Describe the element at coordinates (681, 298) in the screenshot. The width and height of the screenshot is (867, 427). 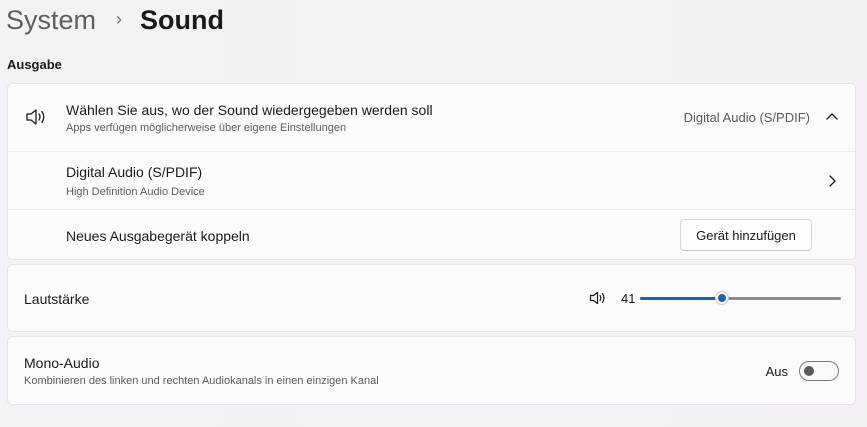
I see `volume-slider-fill` at that location.